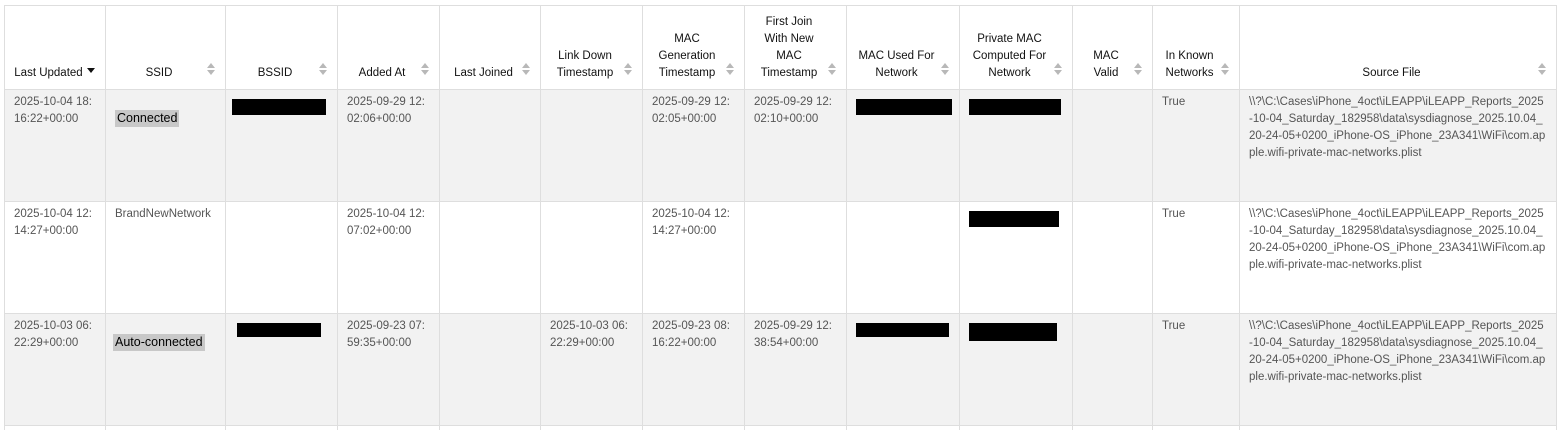  Describe the element at coordinates (91, 70) in the screenshot. I see `sort-descending-icon` at that location.